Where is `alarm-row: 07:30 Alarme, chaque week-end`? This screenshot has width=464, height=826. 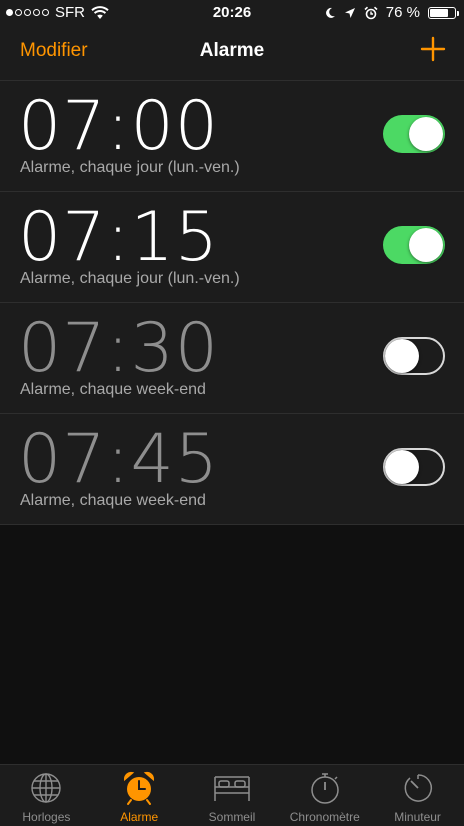
alarm-row: 07:30 Alarme, chaque week-end is located at coordinates (232, 358).